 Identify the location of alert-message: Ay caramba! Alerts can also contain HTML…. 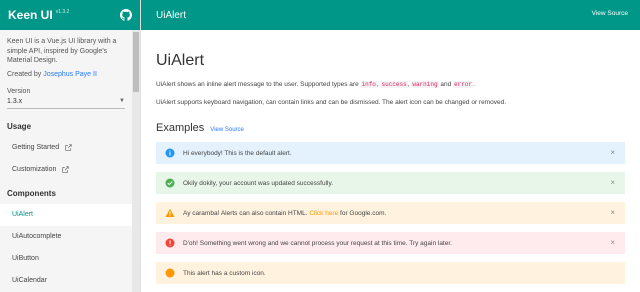
(284, 213).